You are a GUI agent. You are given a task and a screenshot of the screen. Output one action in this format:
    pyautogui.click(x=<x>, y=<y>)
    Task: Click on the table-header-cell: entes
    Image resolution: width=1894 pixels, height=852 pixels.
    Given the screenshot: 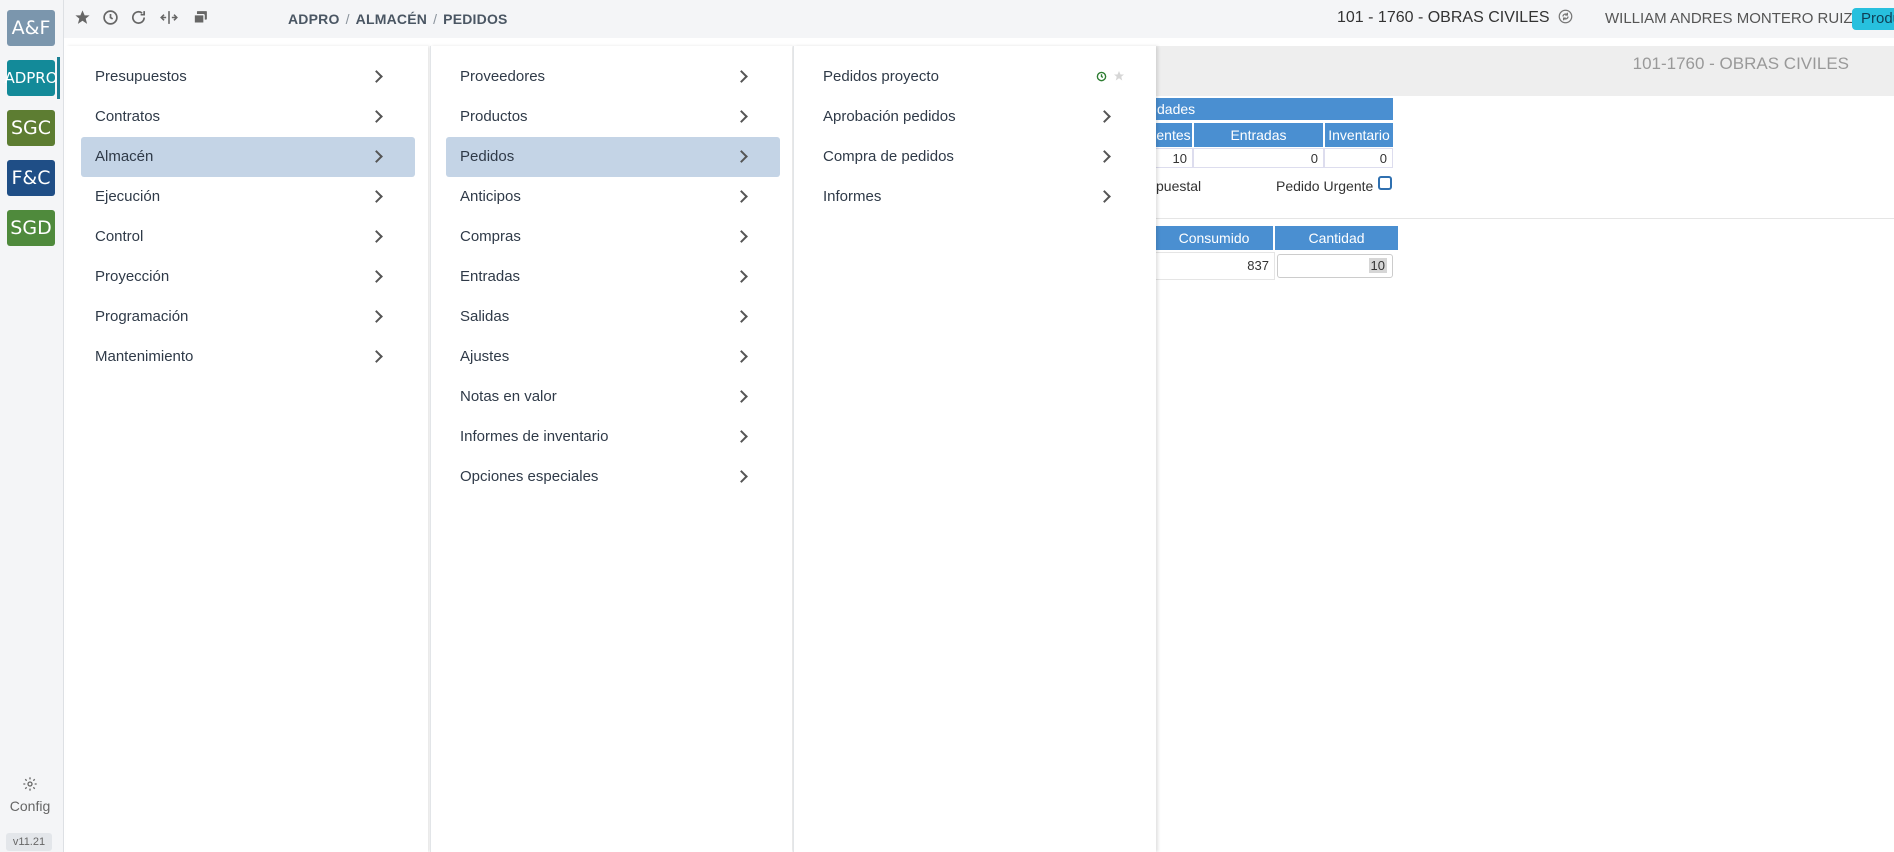 What is the action you would take?
    pyautogui.click(x=1173, y=135)
    